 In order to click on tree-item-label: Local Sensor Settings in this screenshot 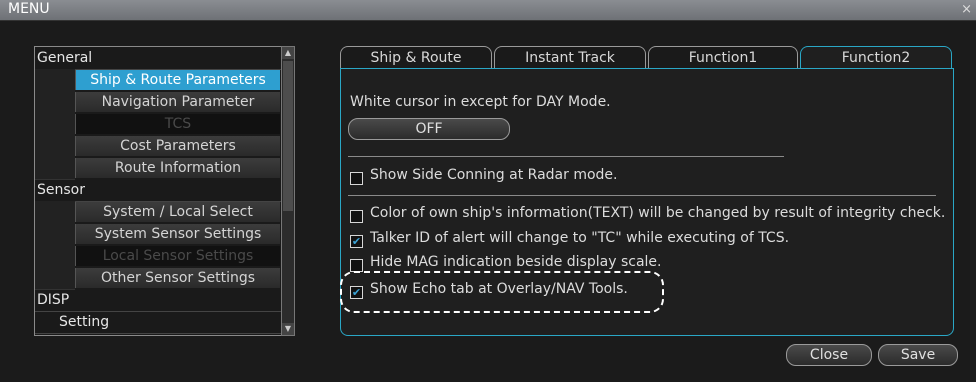, I will do `click(177, 256)`.